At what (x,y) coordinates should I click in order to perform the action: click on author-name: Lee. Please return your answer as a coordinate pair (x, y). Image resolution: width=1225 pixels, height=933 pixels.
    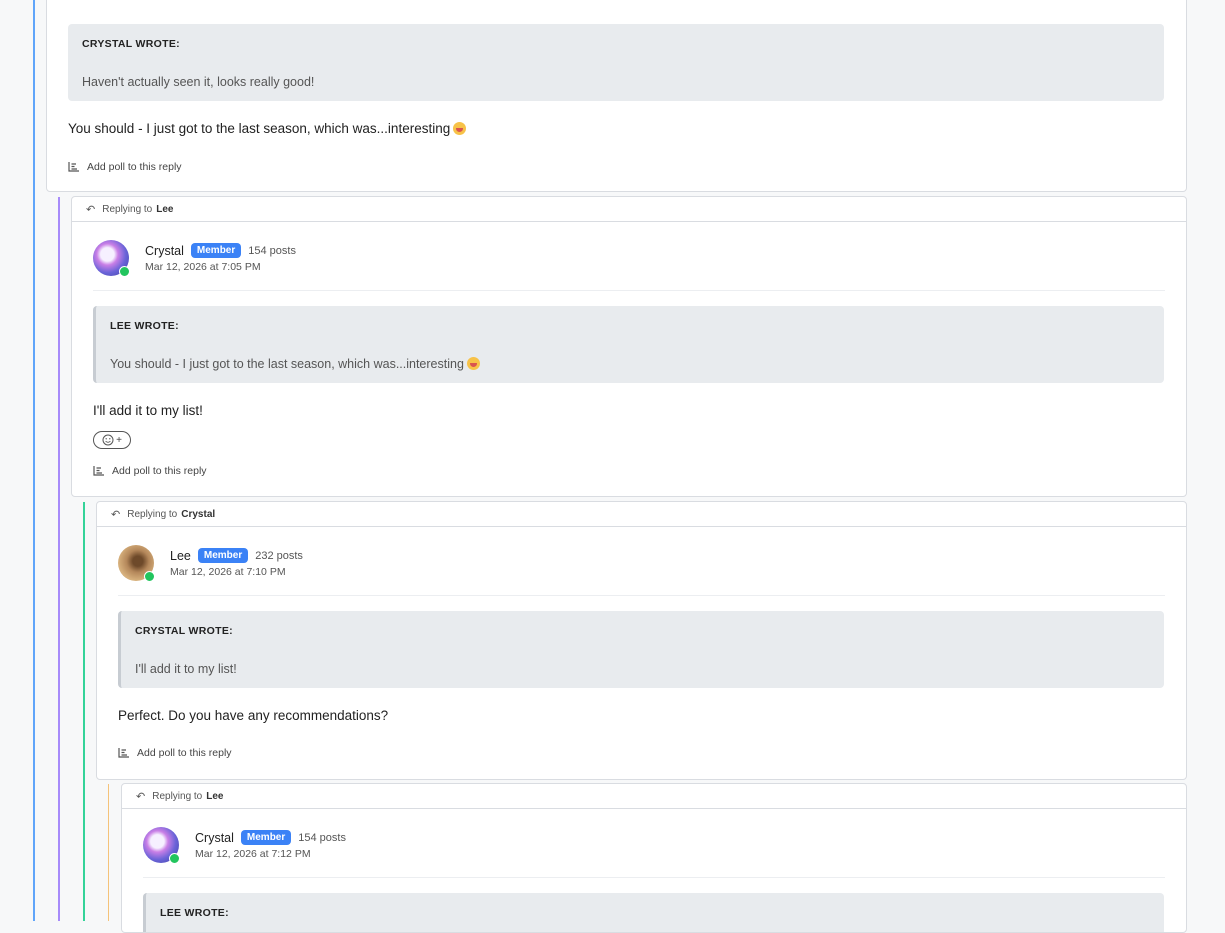
    Looking at the image, I should click on (180, 556).